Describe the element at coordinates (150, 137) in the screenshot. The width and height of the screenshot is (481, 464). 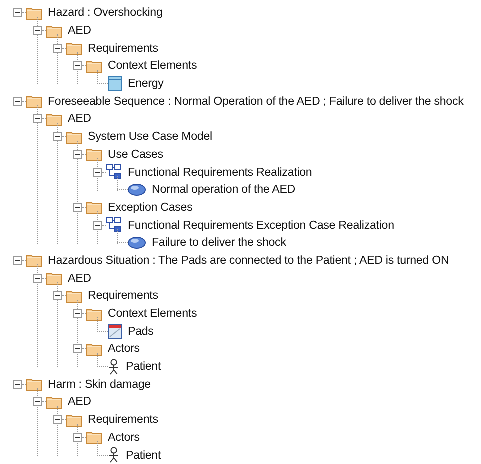
I see `tree-item: System Use Case Model` at that location.